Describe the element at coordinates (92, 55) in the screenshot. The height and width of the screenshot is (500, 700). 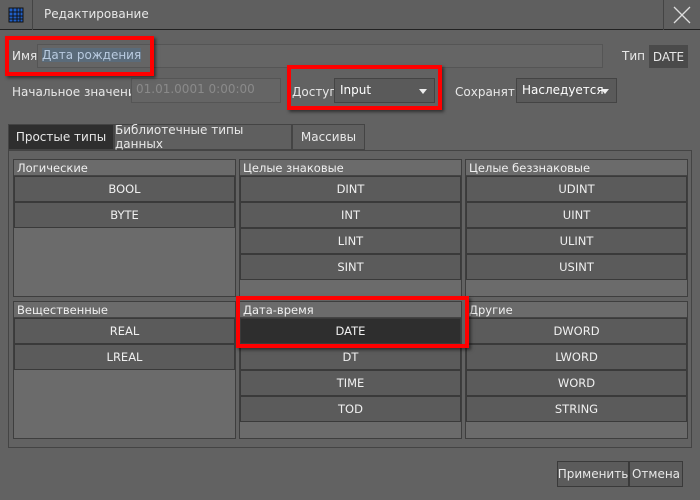
I see `name-value: Дата рождения` at that location.